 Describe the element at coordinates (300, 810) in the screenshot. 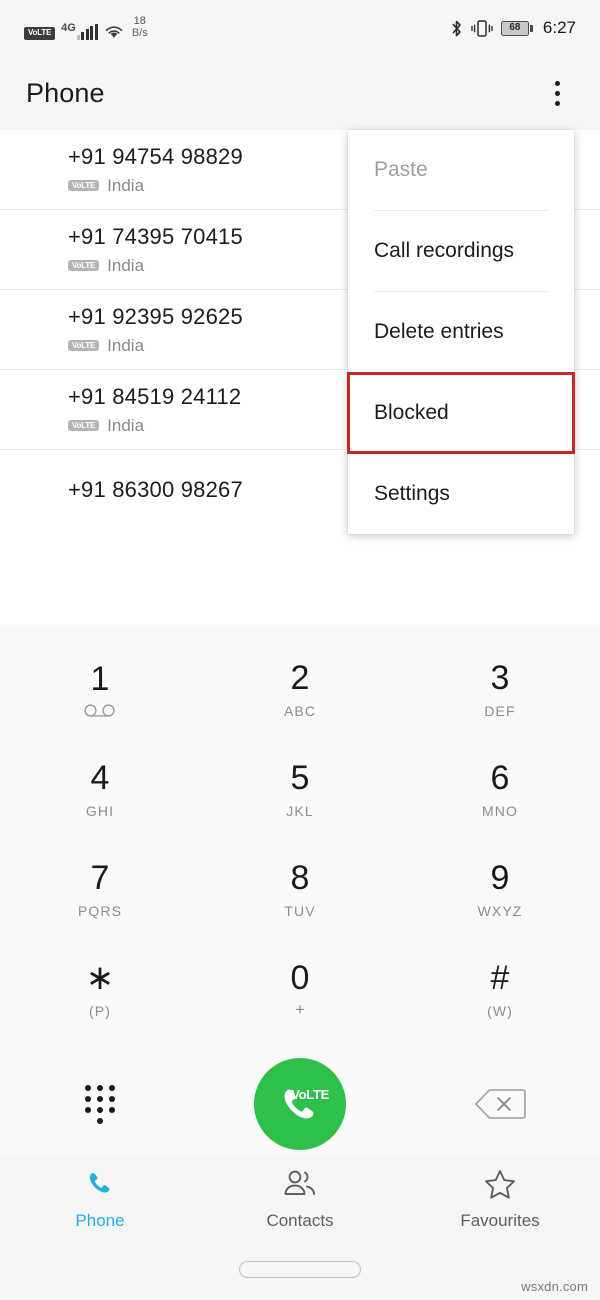

I see `dialpad-letters: JKL` at that location.